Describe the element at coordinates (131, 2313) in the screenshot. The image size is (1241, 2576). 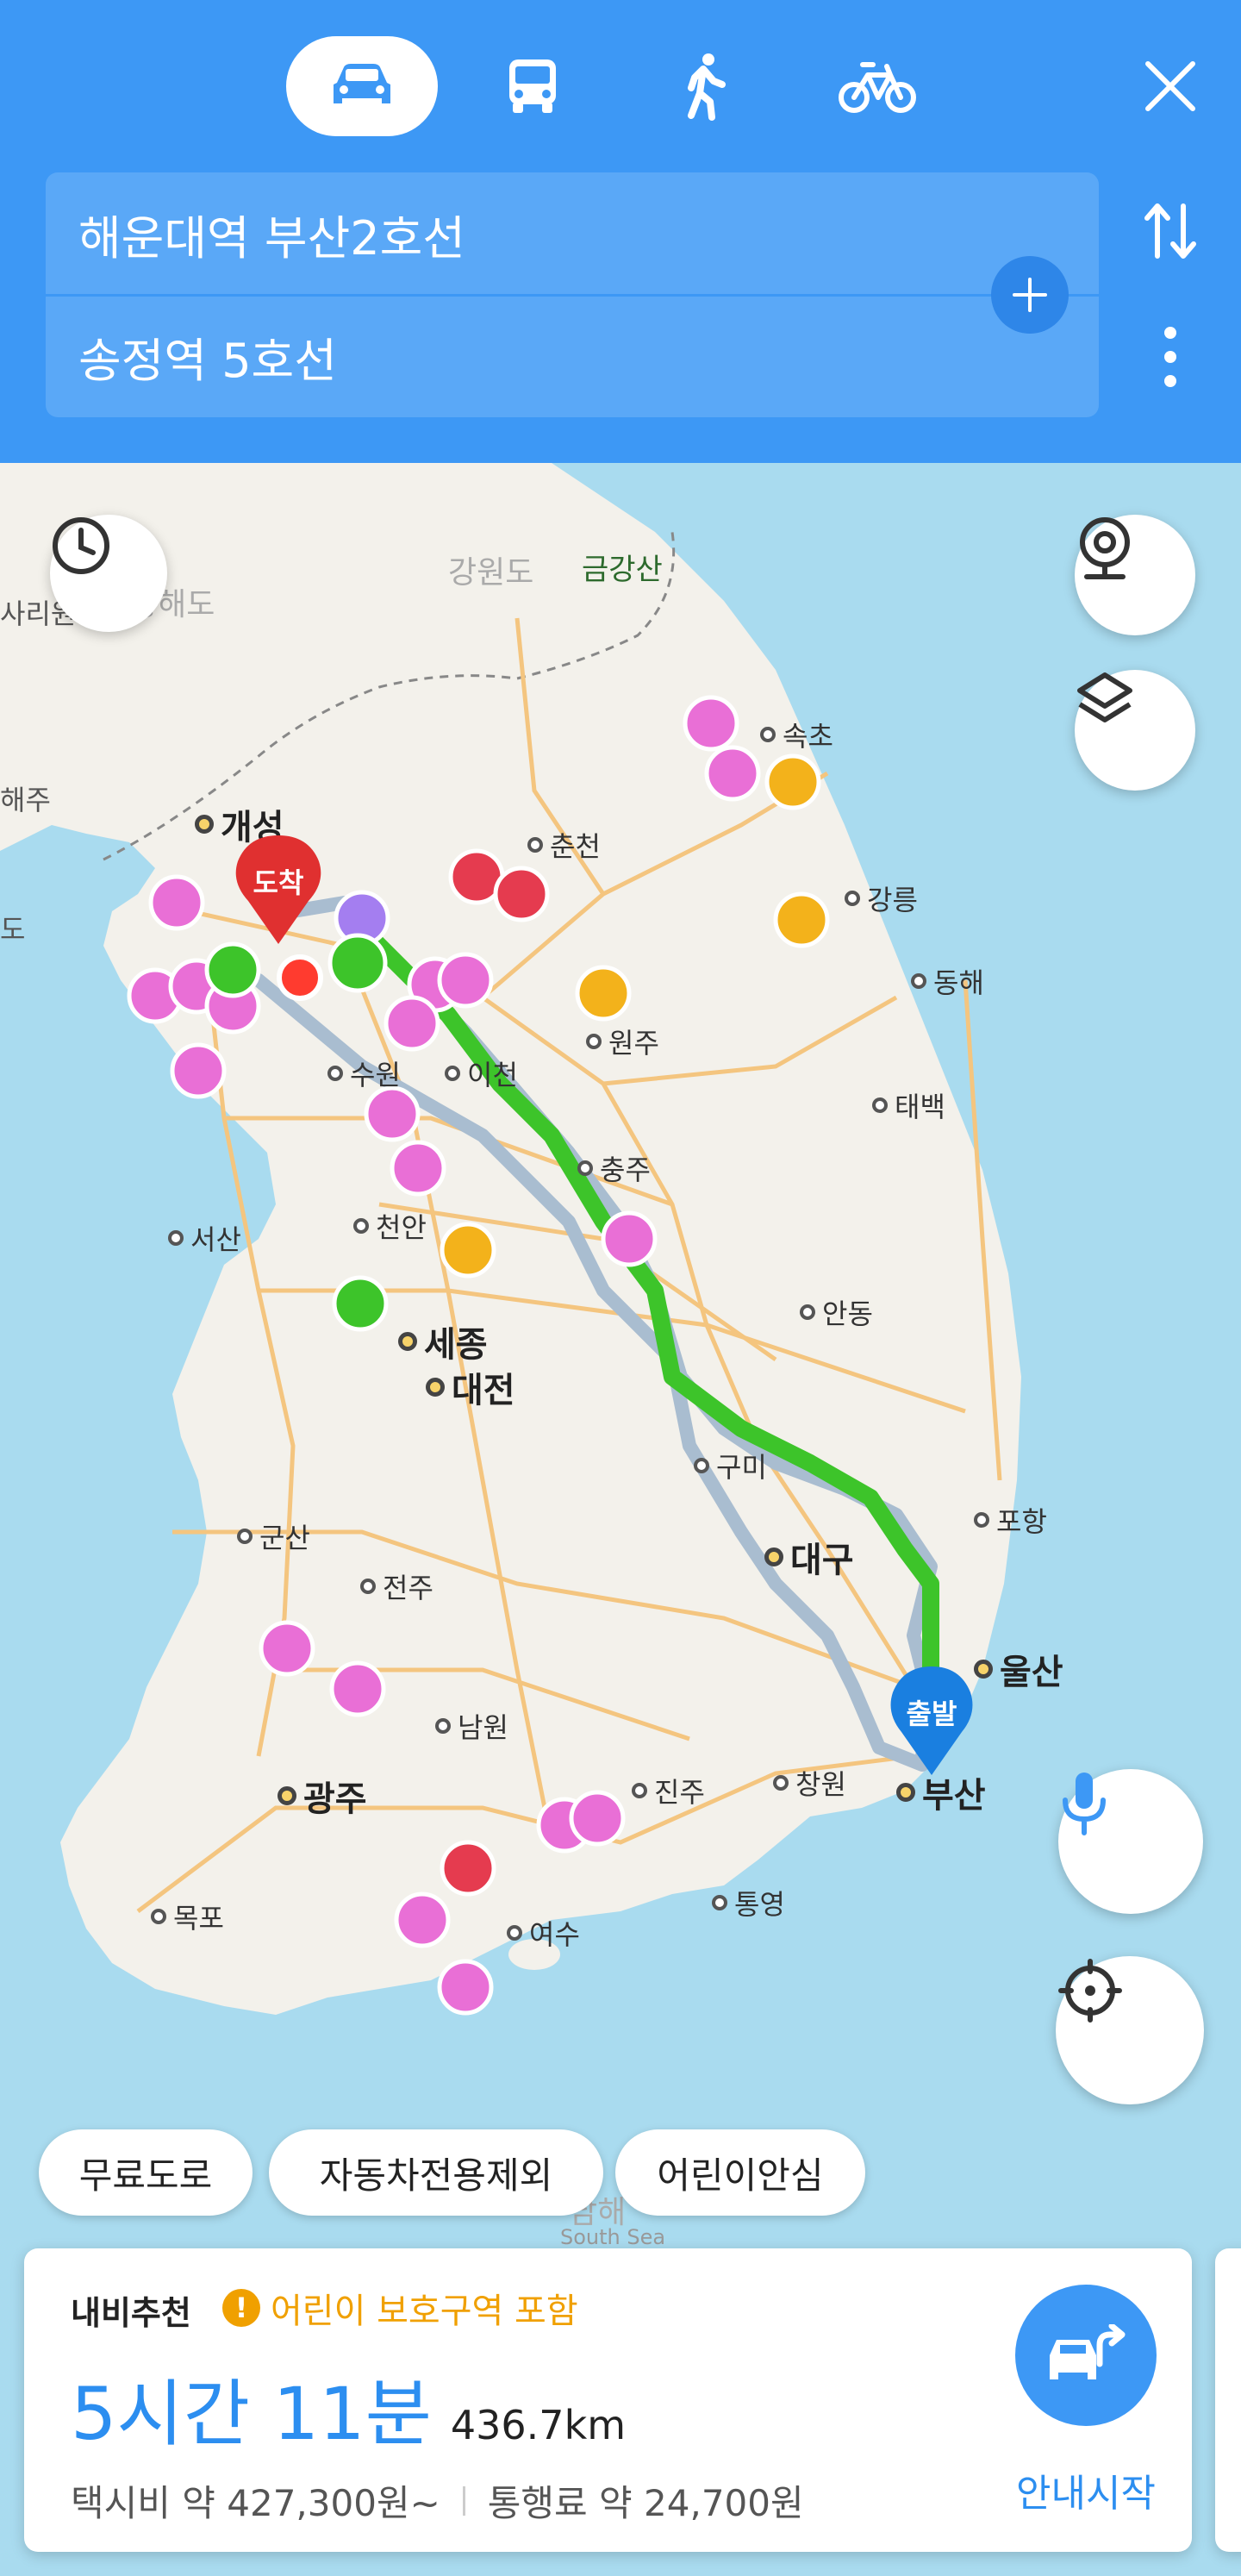
I see `route-type-label: 내비추천` at that location.